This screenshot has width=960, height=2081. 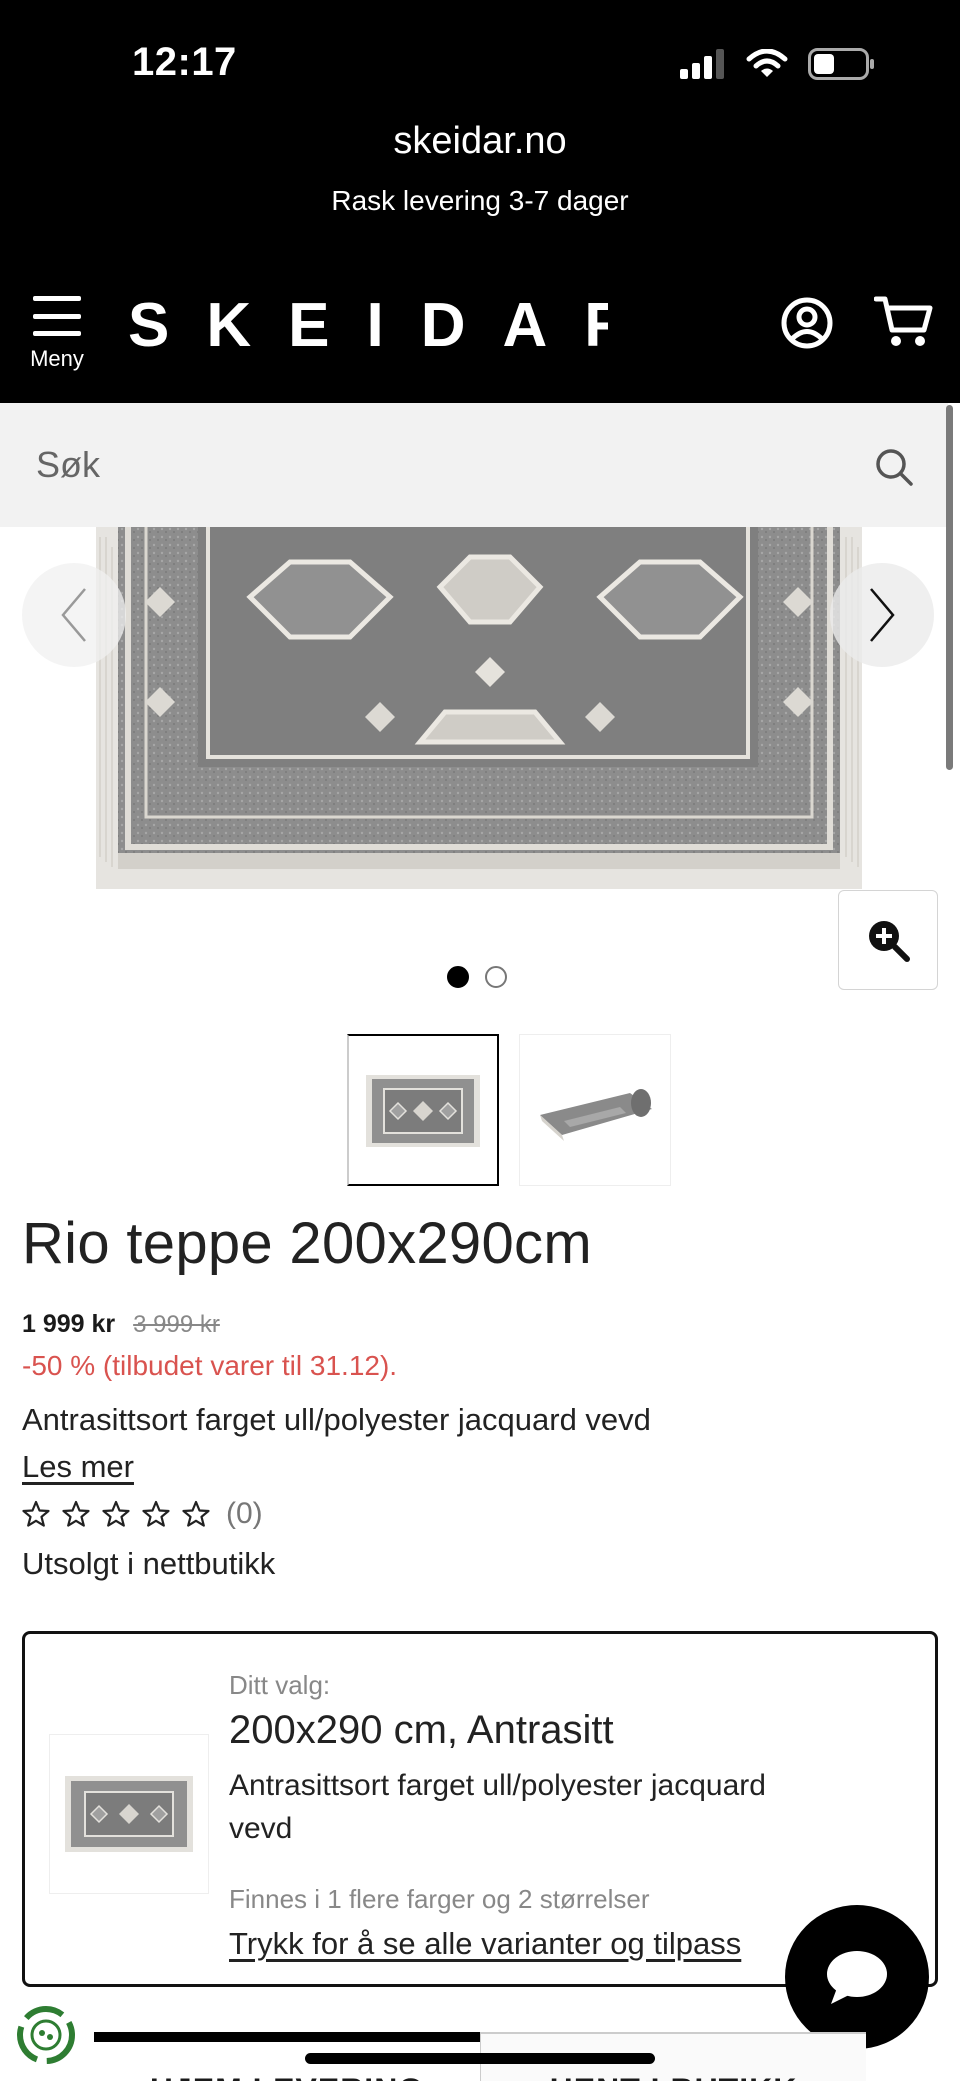 I want to click on current-price: 1 999 kr, so click(x=69, y=1324).